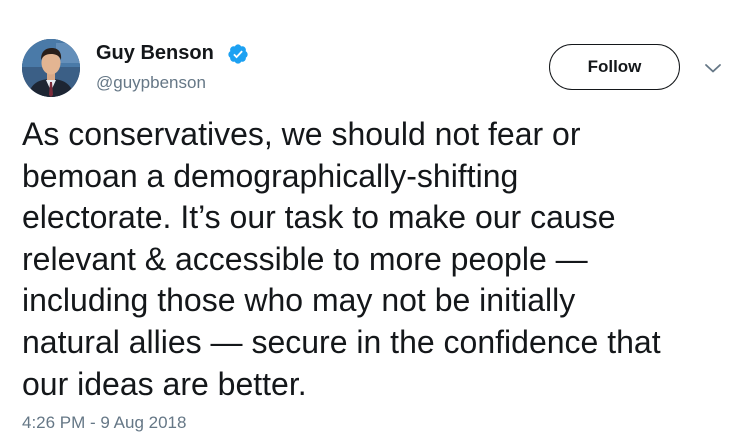 The image size is (740, 443). I want to click on avatar-photo-icon, so click(51, 68).